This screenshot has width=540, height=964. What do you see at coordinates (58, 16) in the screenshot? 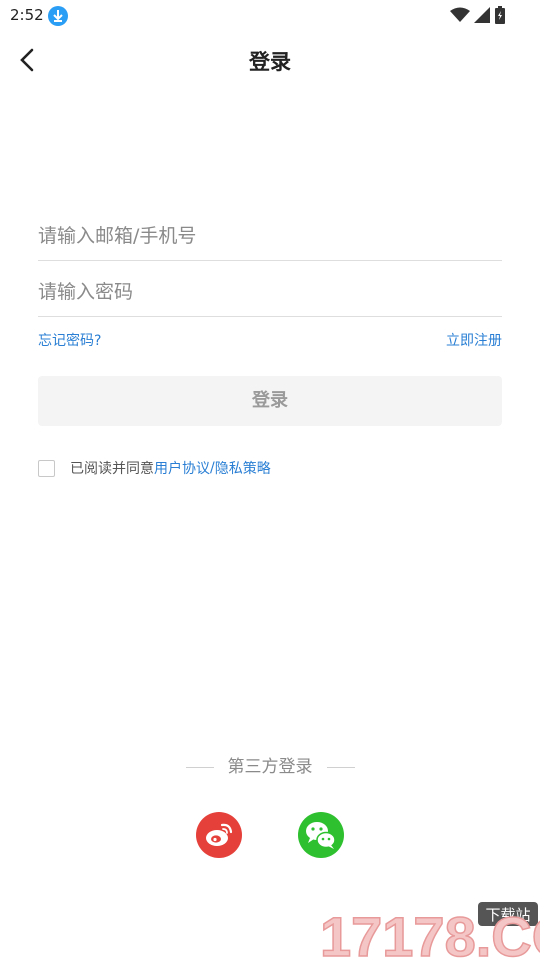
I see `download-icon` at bounding box center [58, 16].